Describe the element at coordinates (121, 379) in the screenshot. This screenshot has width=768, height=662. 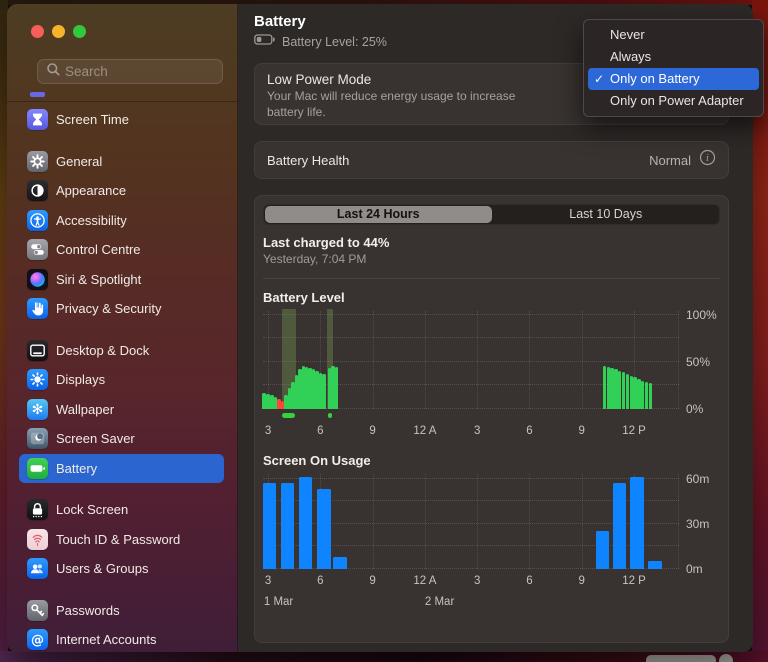
I see `sidebar-item-displays: Displays` at that location.